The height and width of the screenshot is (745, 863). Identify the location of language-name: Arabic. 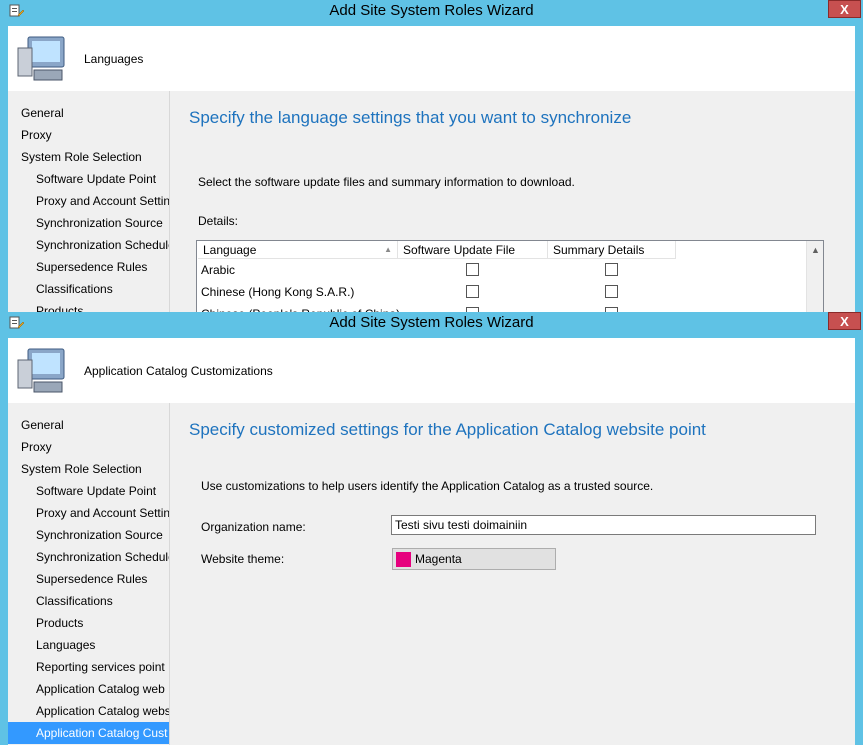
(218, 270).